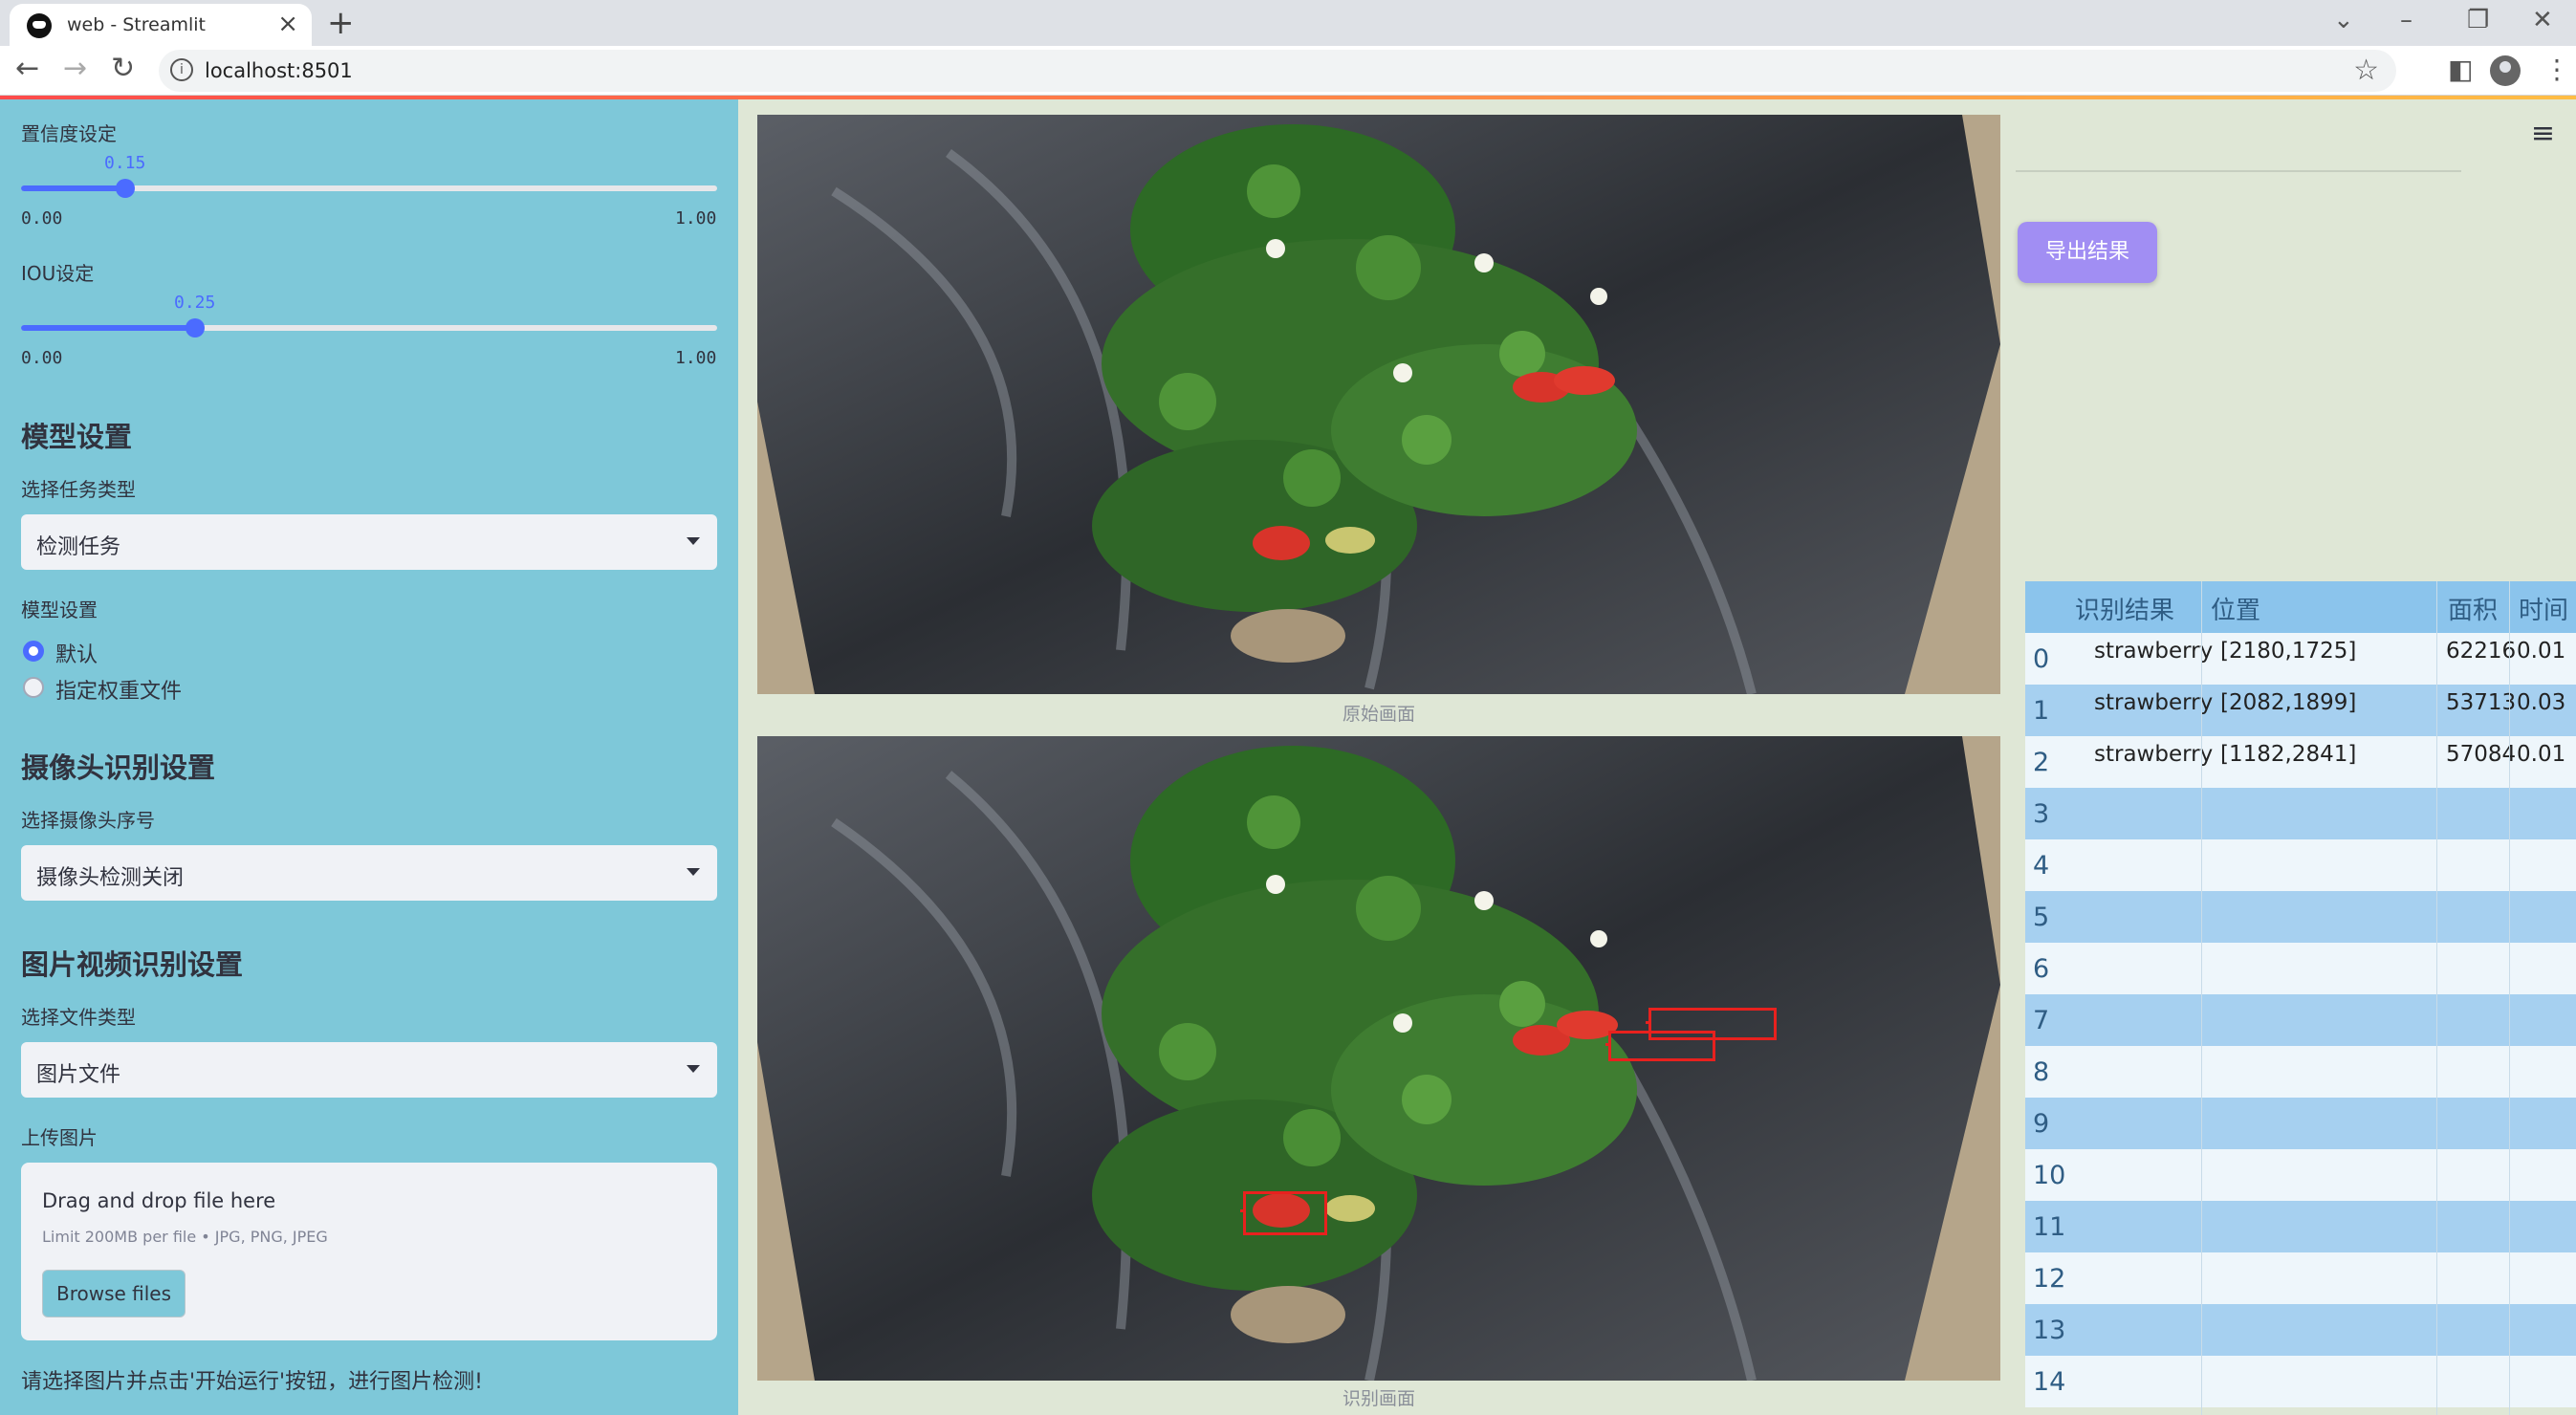 The height and width of the screenshot is (1415, 2576). What do you see at coordinates (2288, 702) in the screenshot?
I see `cell-position: [2082,1899]` at bounding box center [2288, 702].